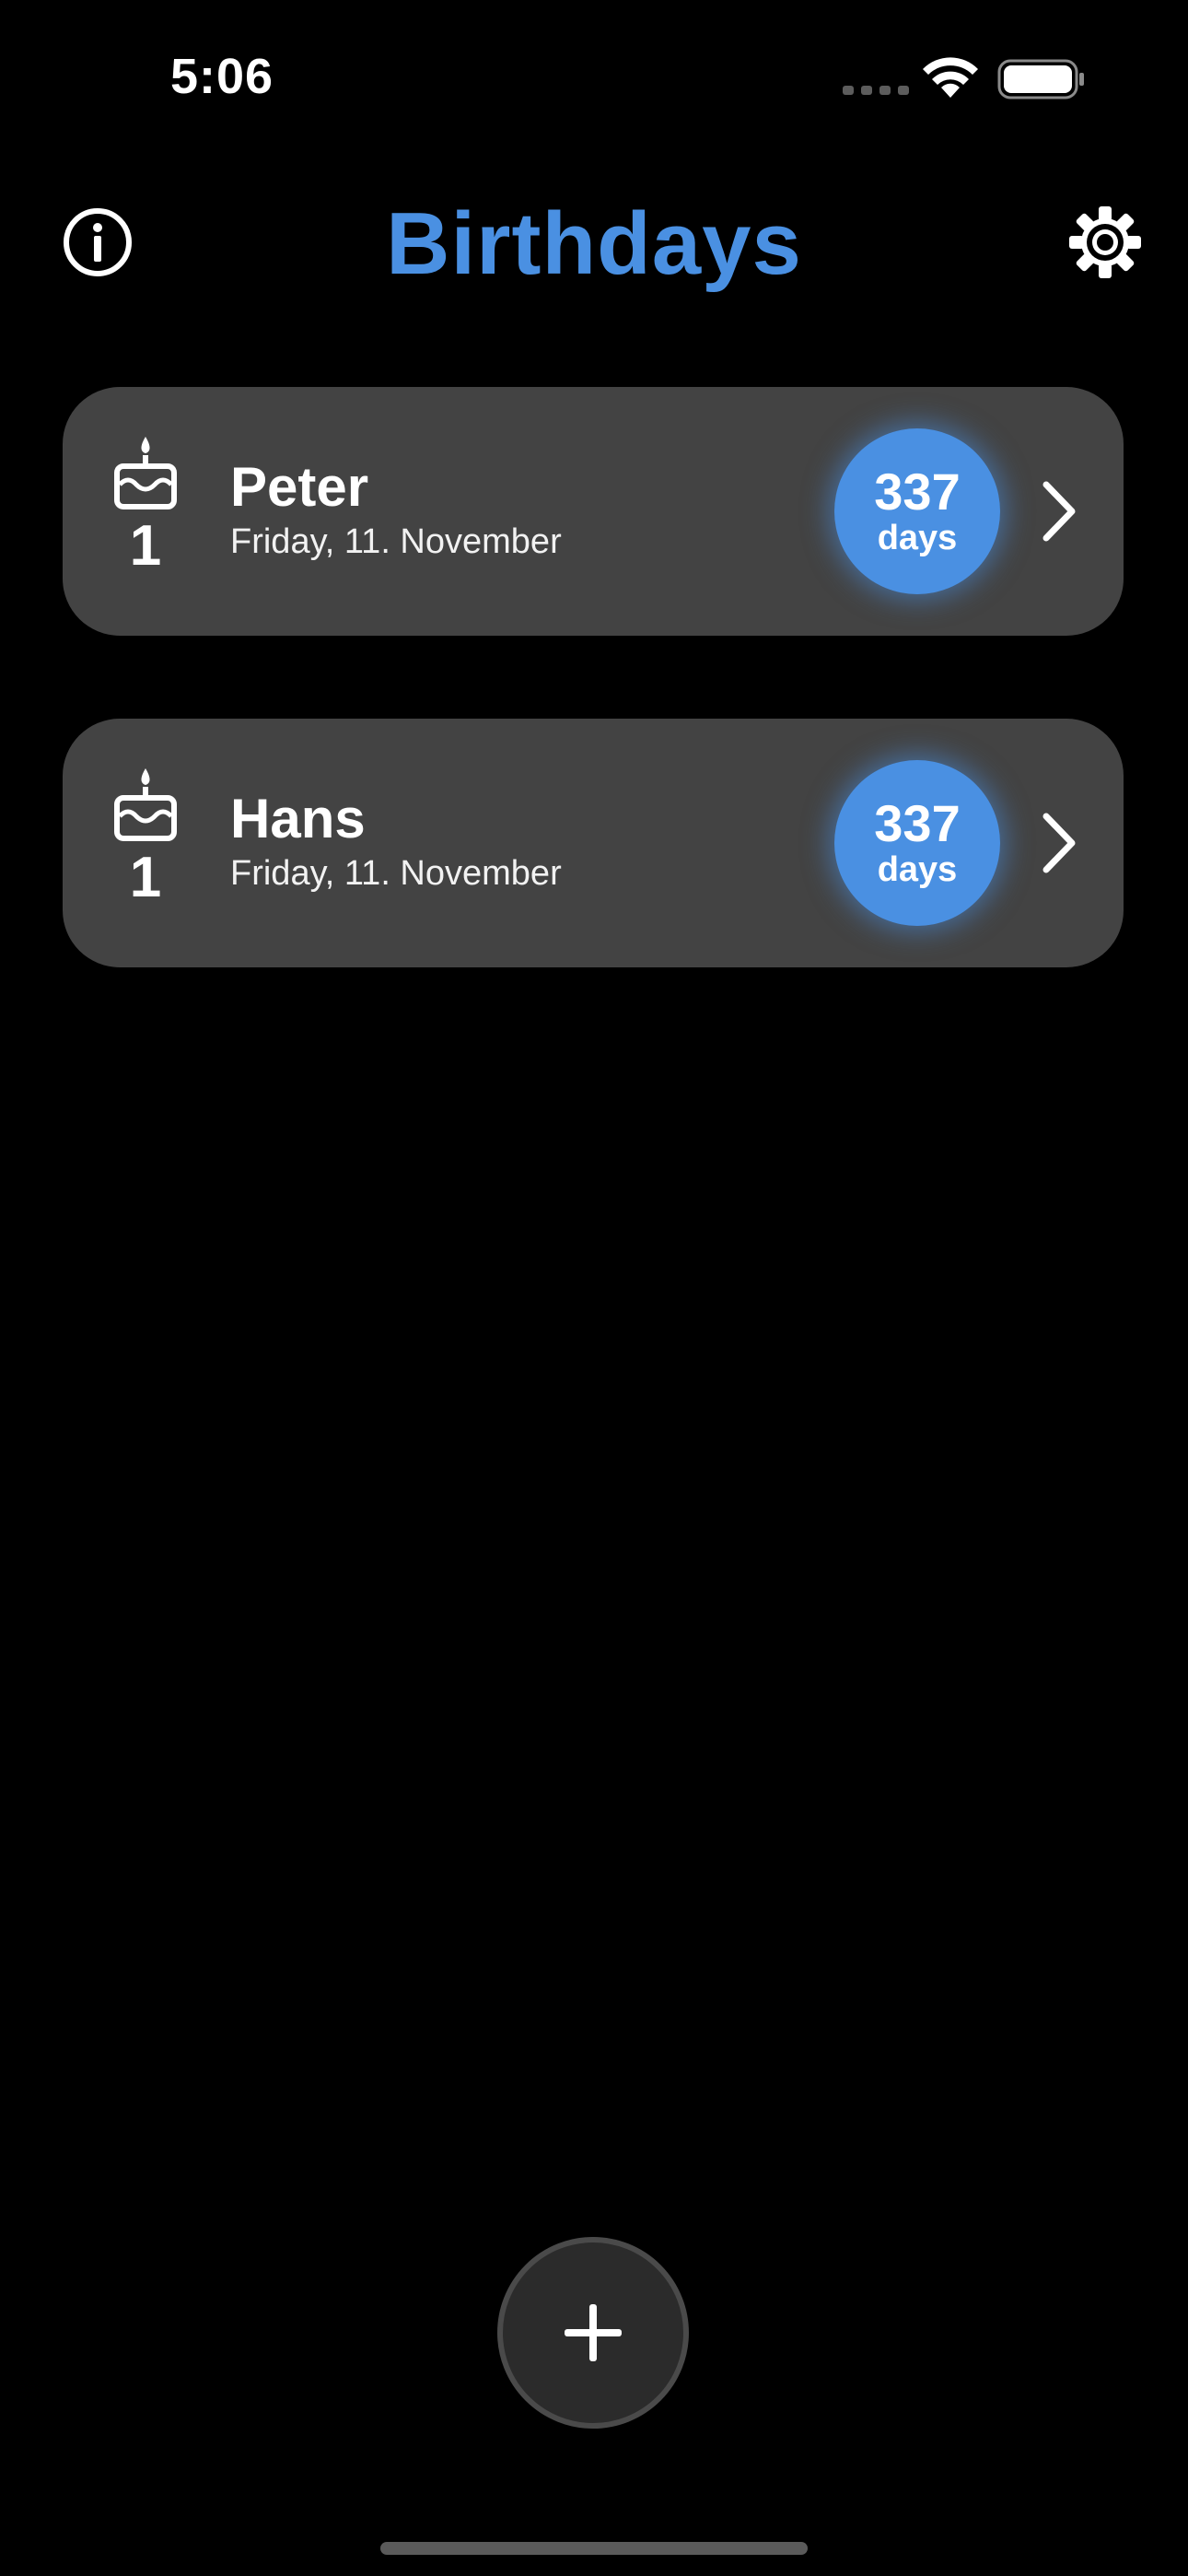 The width and height of the screenshot is (1188, 2576). I want to click on plus-icon, so click(593, 2332).